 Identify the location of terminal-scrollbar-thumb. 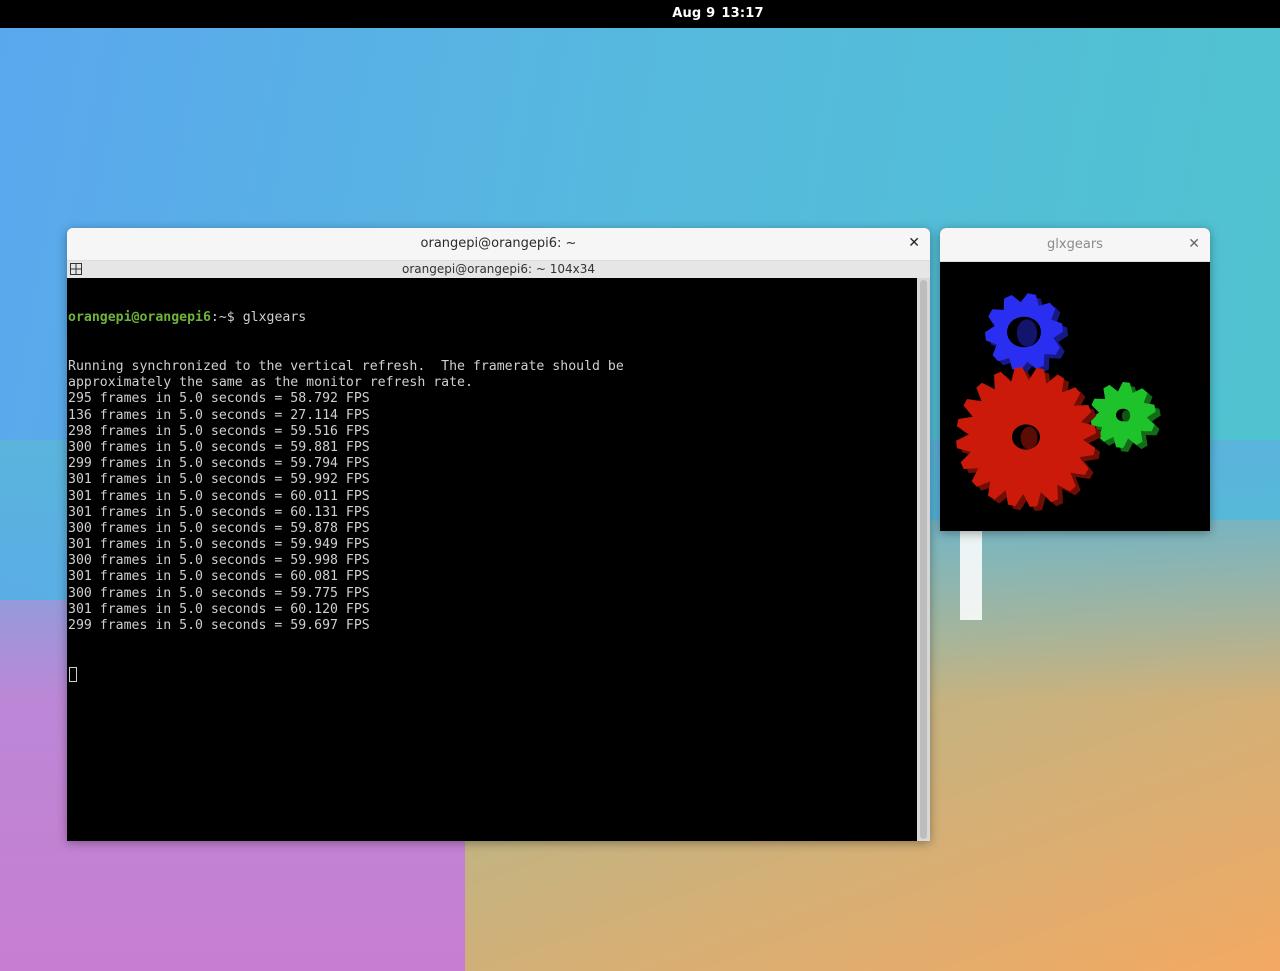
(923, 559).